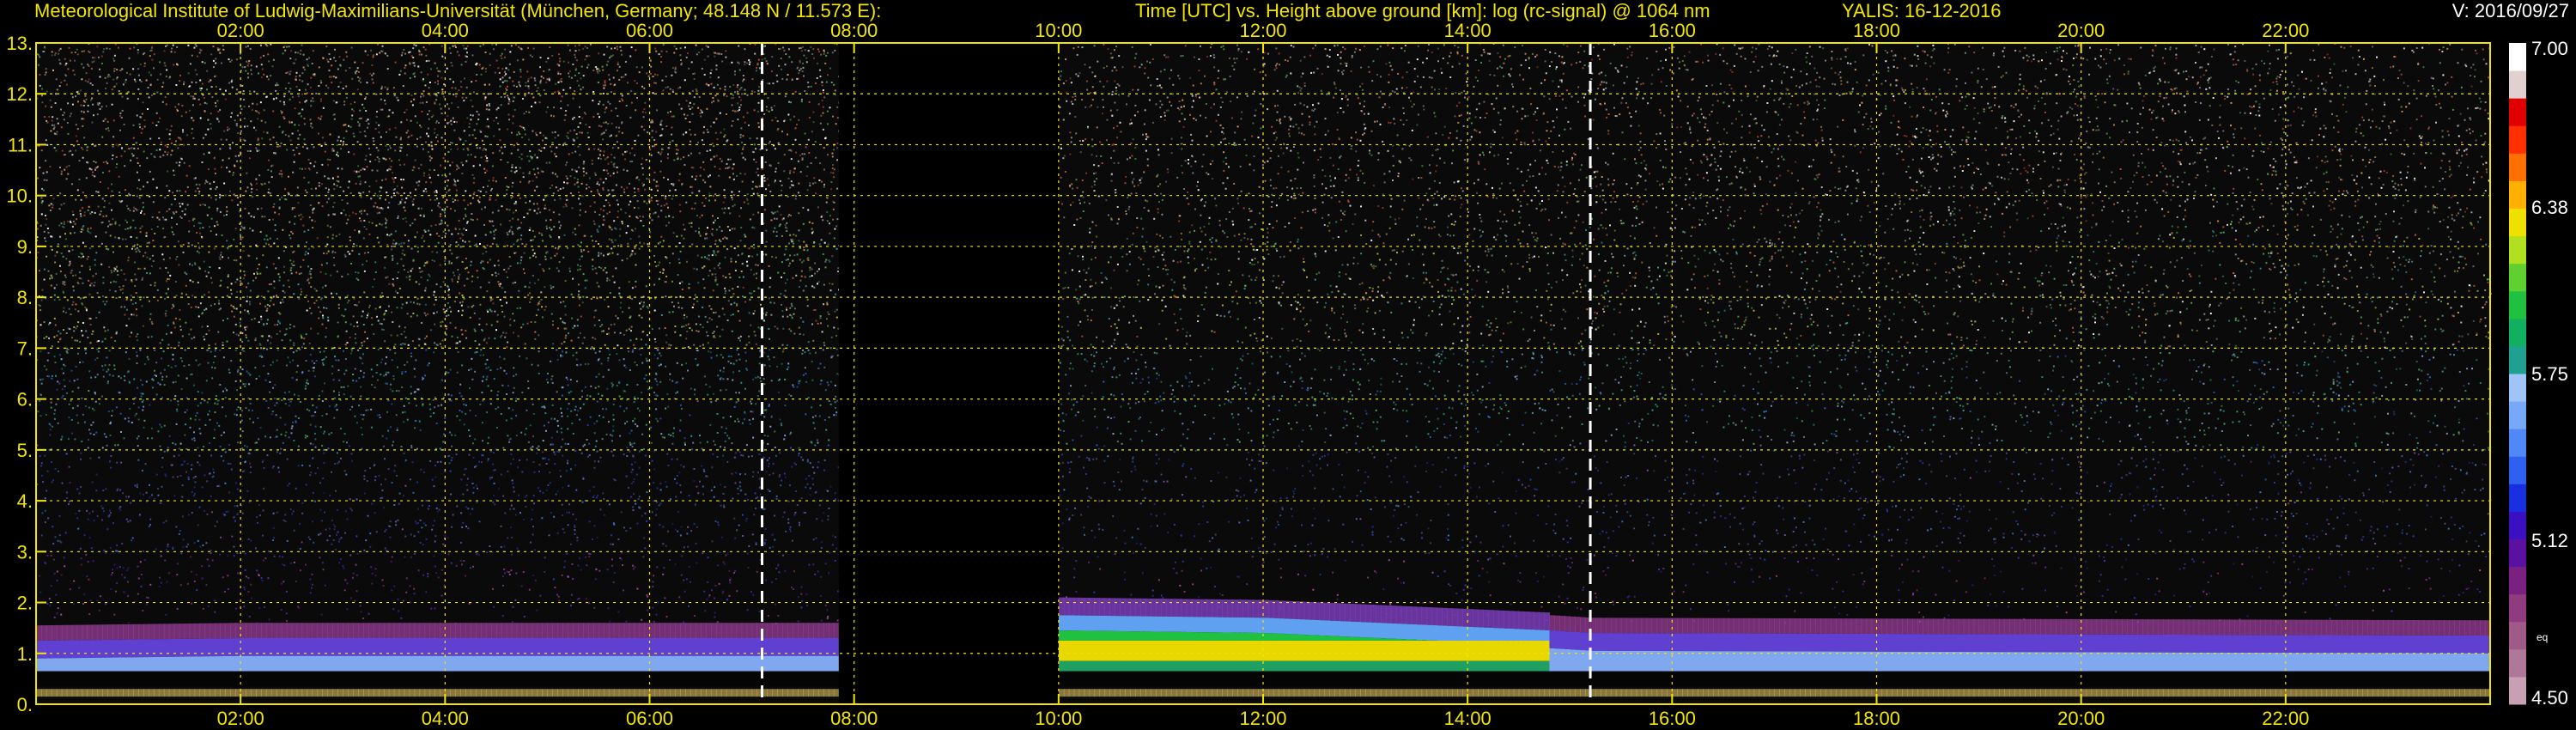  What do you see at coordinates (1058, 30) in the screenshot?
I see `x-top-tick-label: 10:00` at bounding box center [1058, 30].